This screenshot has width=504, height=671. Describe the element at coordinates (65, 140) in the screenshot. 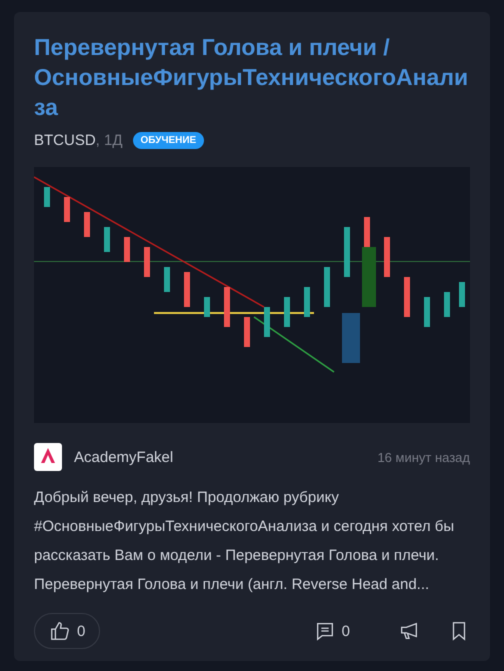

I see `symbol-link: BTCUSD` at that location.